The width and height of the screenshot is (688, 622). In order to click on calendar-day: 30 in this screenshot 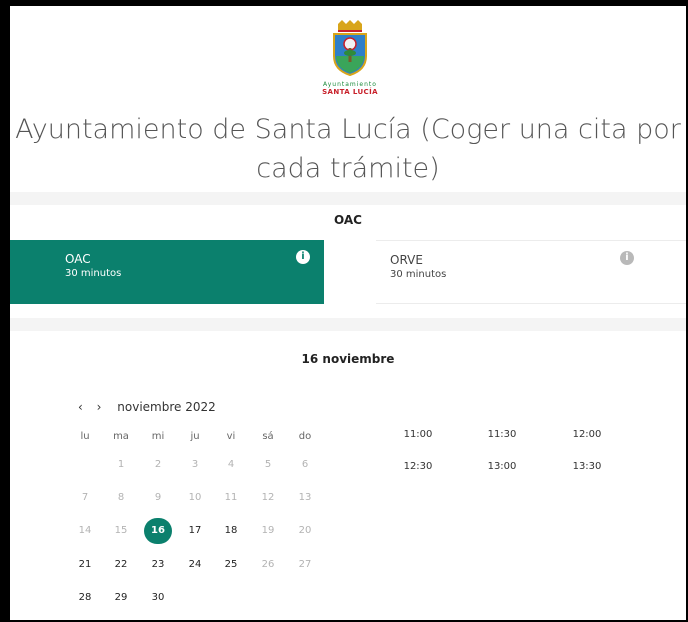, I will do `click(158, 598)`.